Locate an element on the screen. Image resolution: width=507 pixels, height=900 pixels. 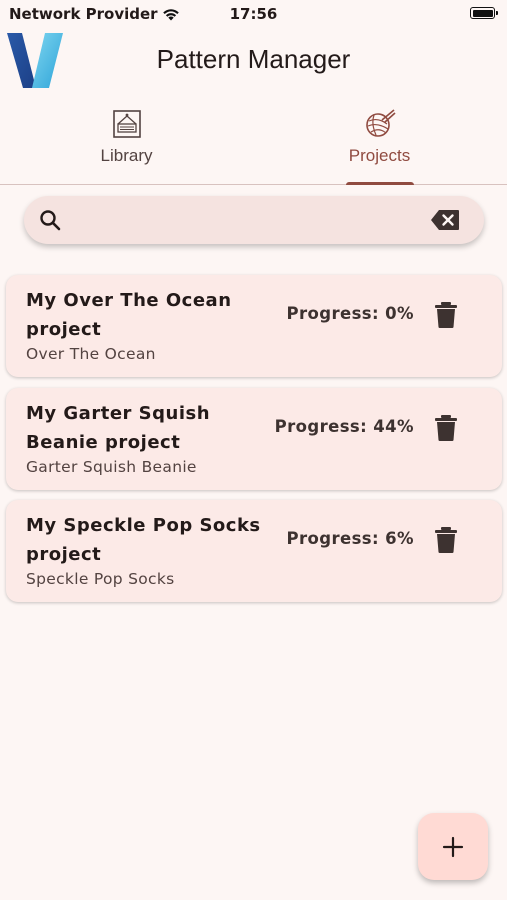
yarn-ball-icon is located at coordinates (380, 123).